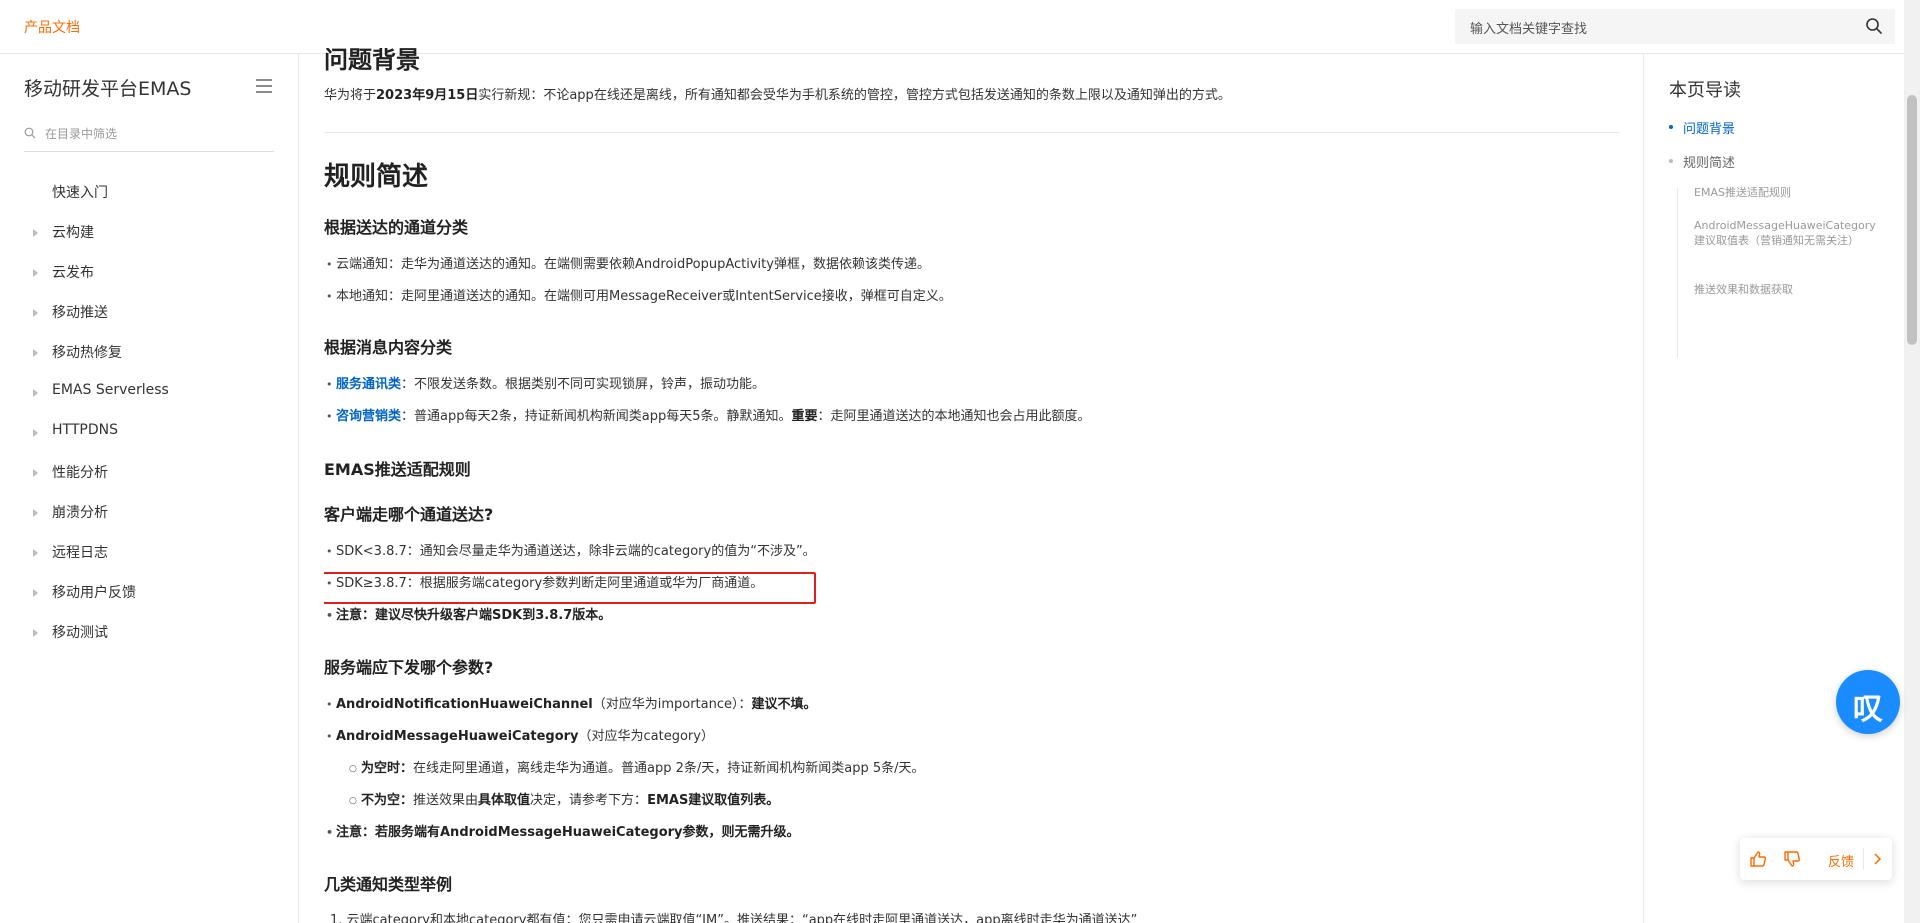 The image size is (1920, 923). I want to click on emas-ref-link: EMAS建议取值列表。, so click(713, 800).